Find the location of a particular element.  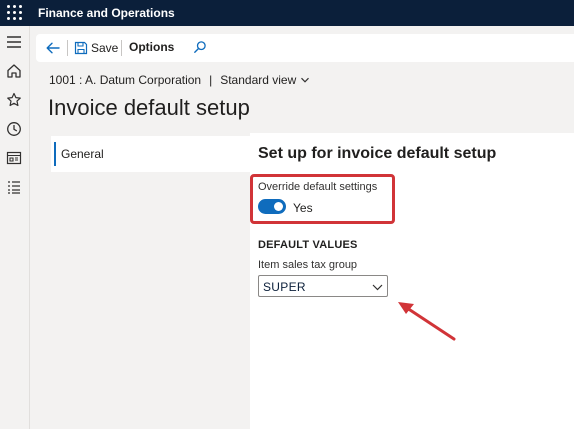

item-sales-tax-group-select: SUPER is located at coordinates (323, 286).